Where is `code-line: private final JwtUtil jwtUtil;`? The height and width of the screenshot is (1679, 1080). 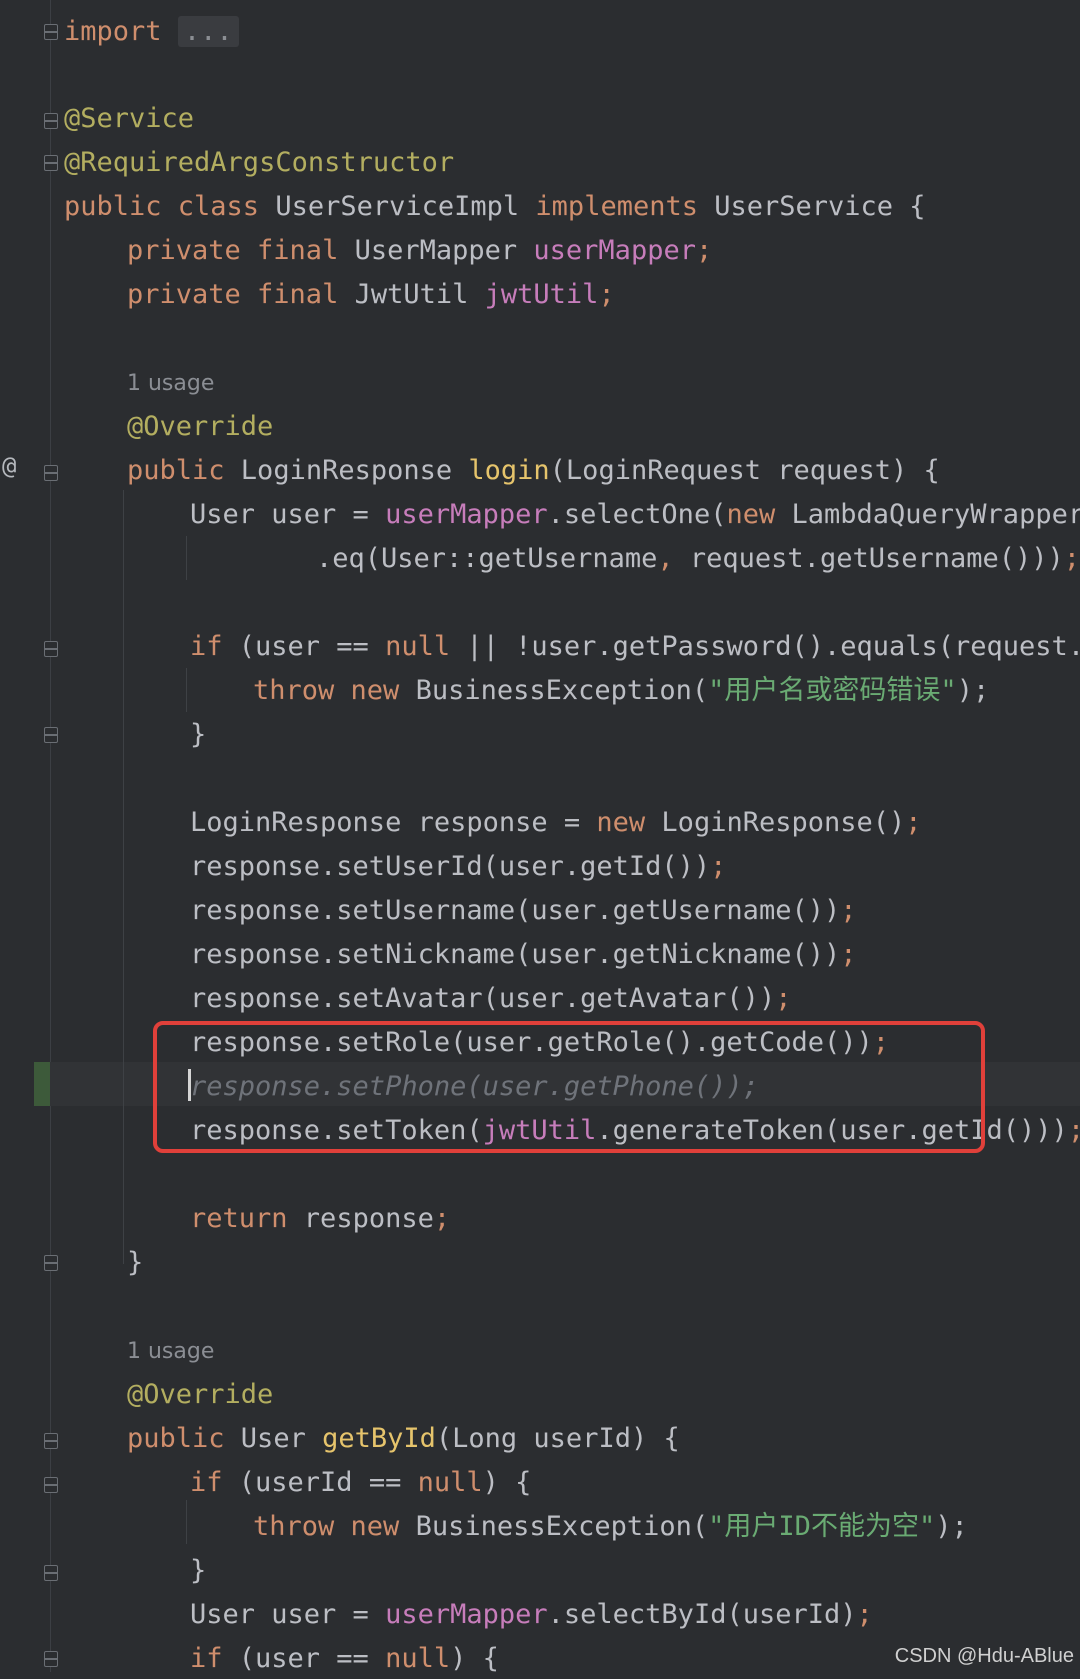
code-line: private final JwtUtil jwtUtil; is located at coordinates (371, 294).